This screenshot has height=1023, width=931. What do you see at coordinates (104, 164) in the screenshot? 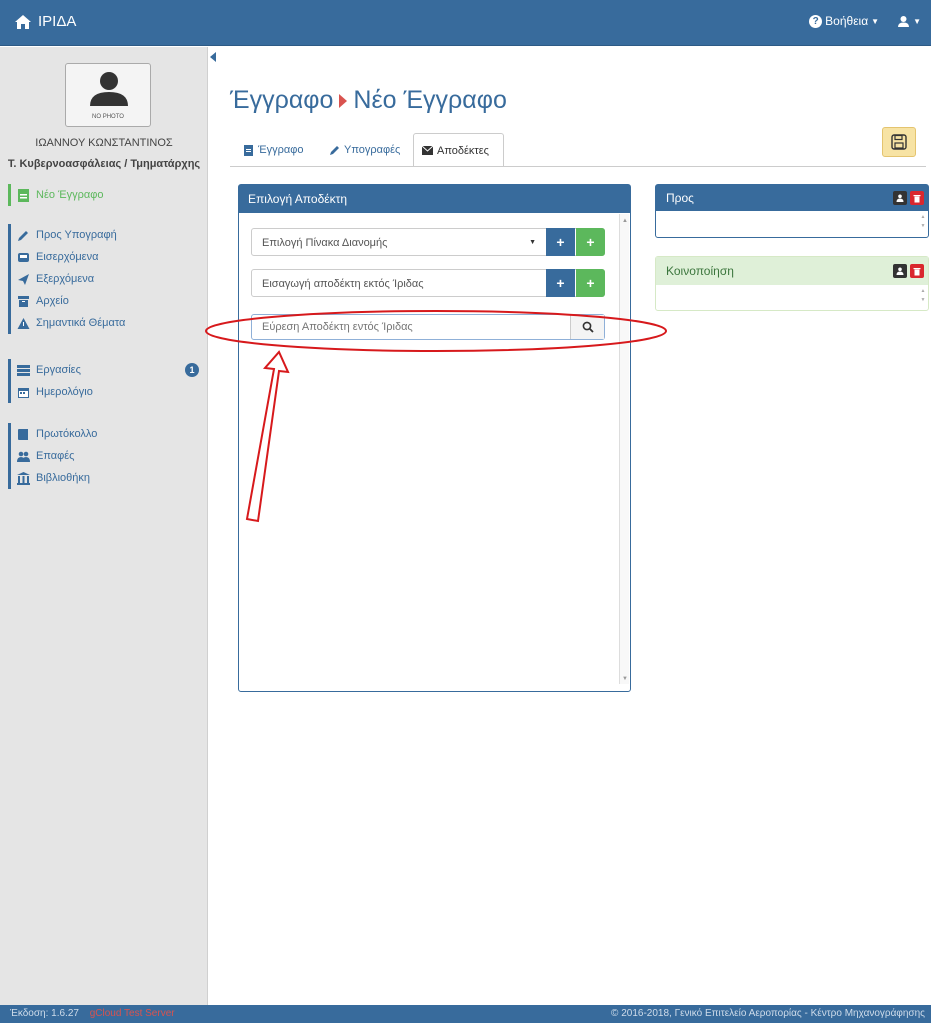
I see `user-role: Τ. Κυβερνοασφάλειας / Τμηματάρχης` at bounding box center [104, 164].